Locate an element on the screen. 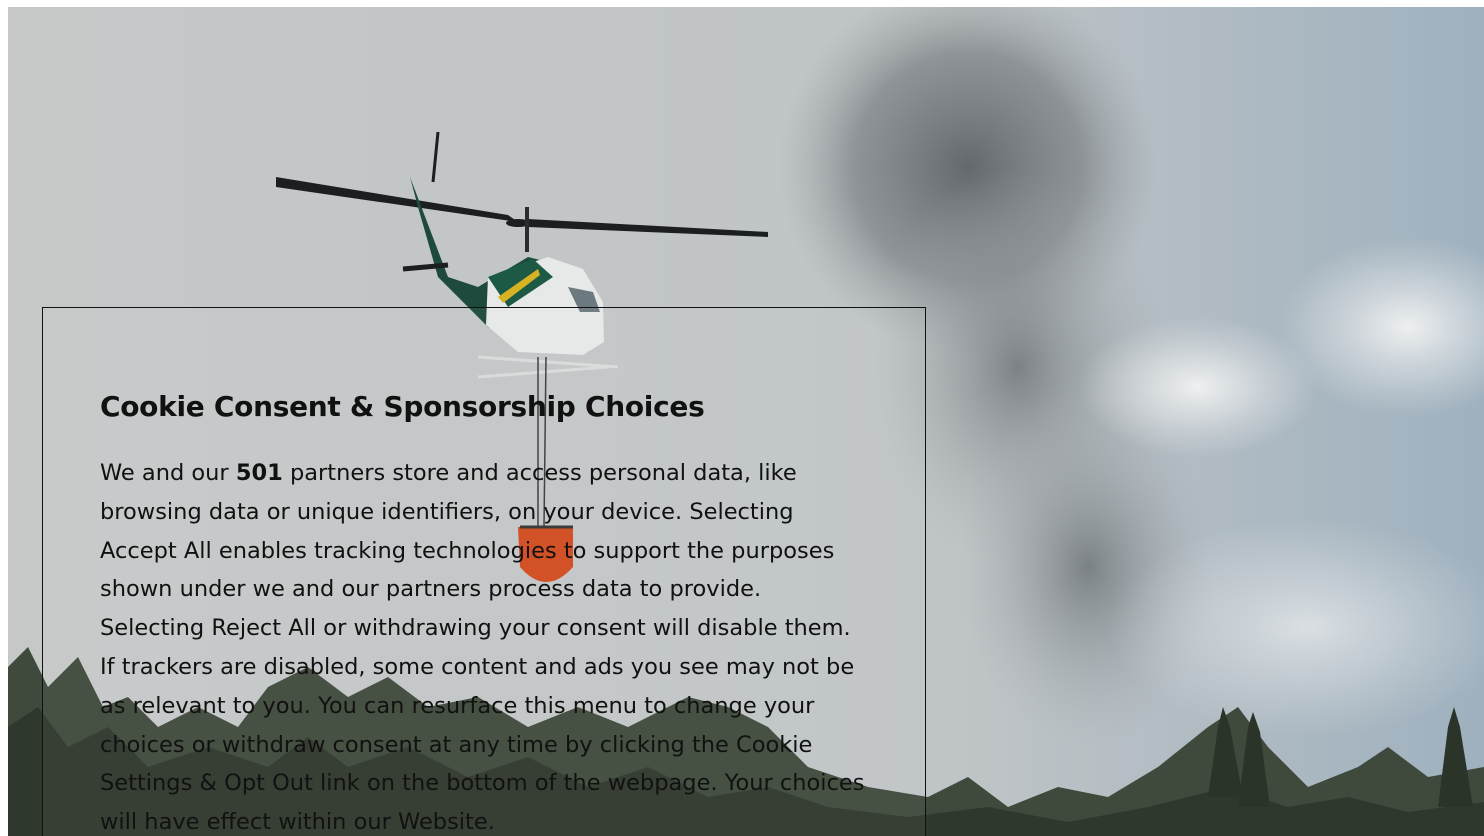 The height and width of the screenshot is (836, 1484). consent-body-prefix: We and our is located at coordinates (168, 473).